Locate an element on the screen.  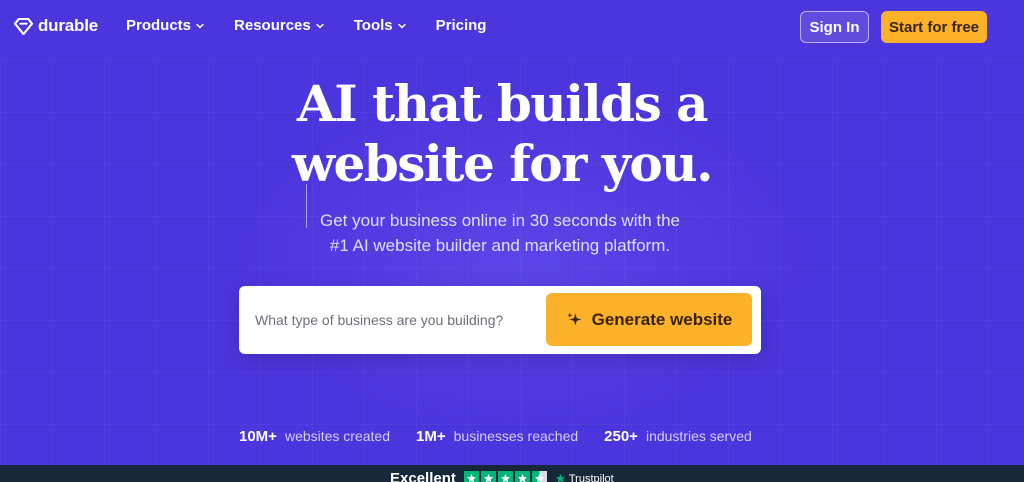
stat-item: 1M+ businesses reached is located at coordinates (497, 436).